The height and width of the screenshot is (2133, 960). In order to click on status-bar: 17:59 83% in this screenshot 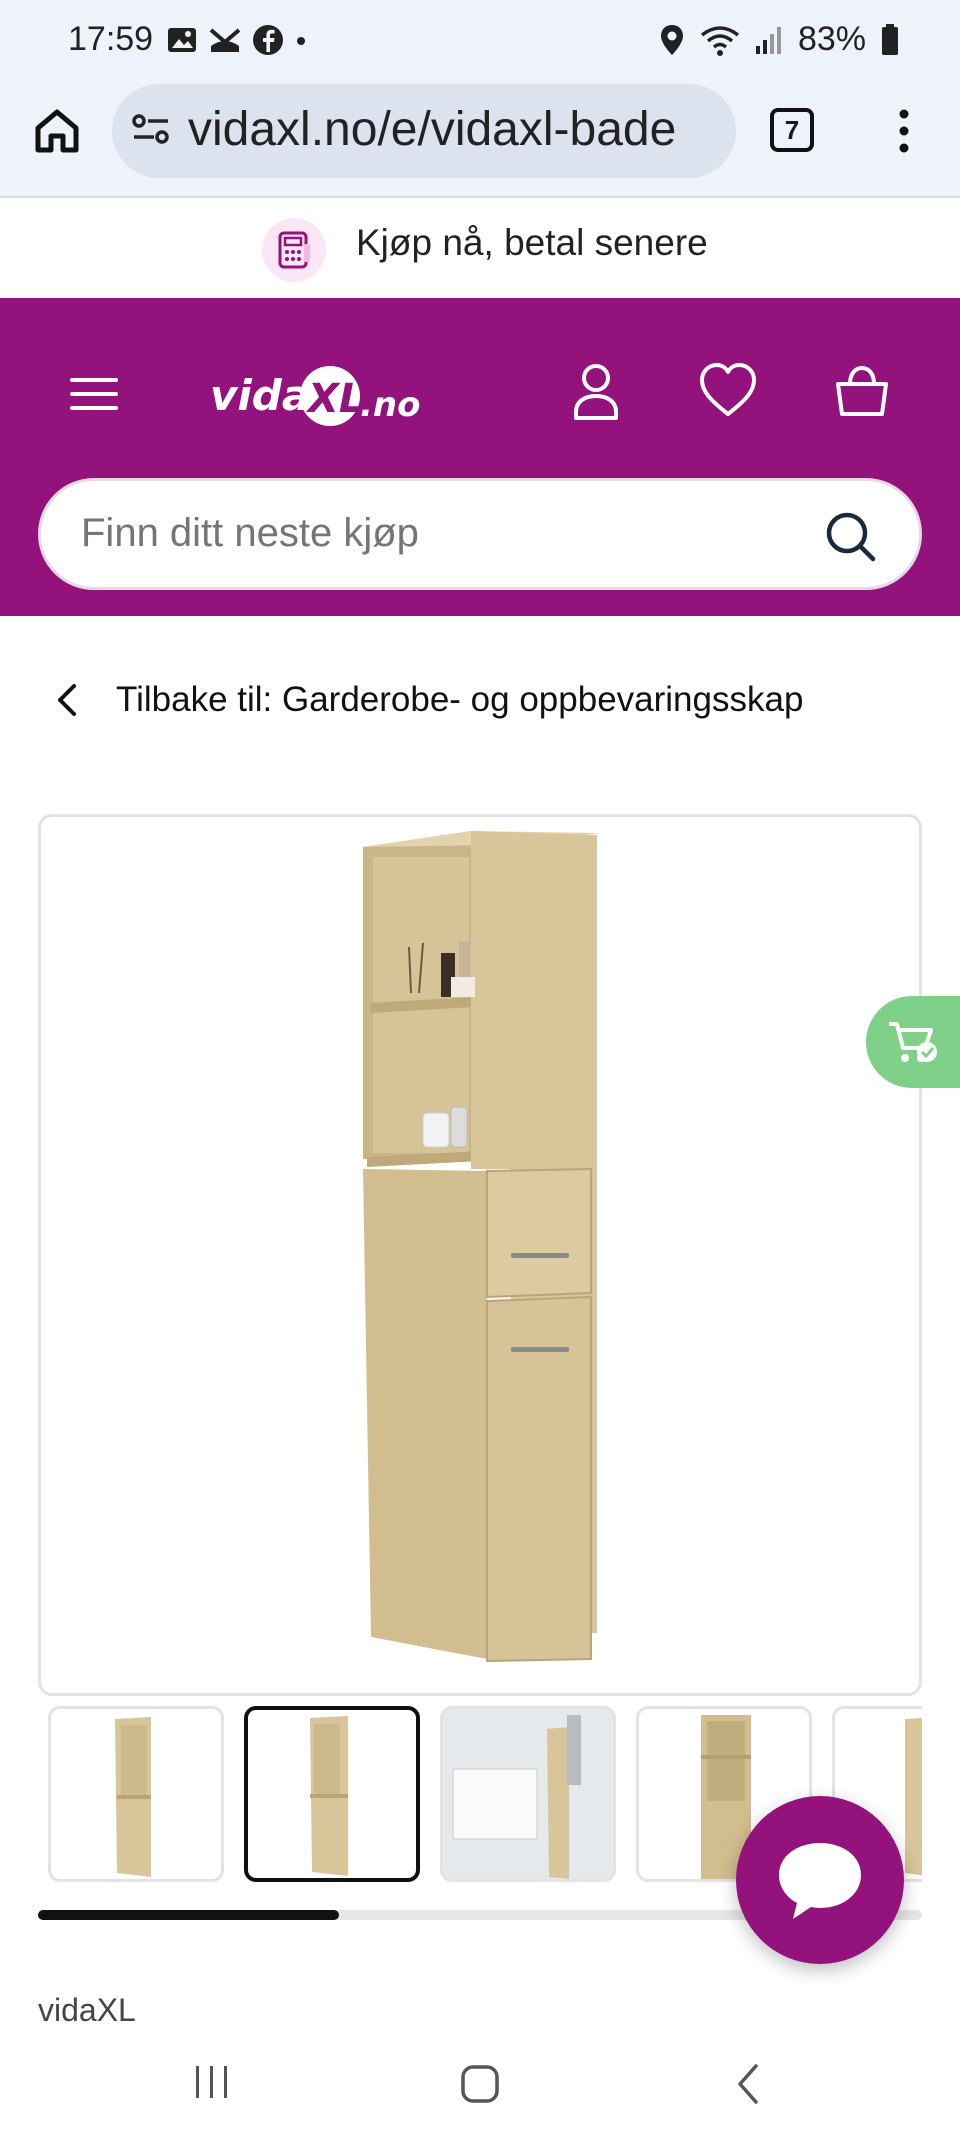, I will do `click(480, 40)`.